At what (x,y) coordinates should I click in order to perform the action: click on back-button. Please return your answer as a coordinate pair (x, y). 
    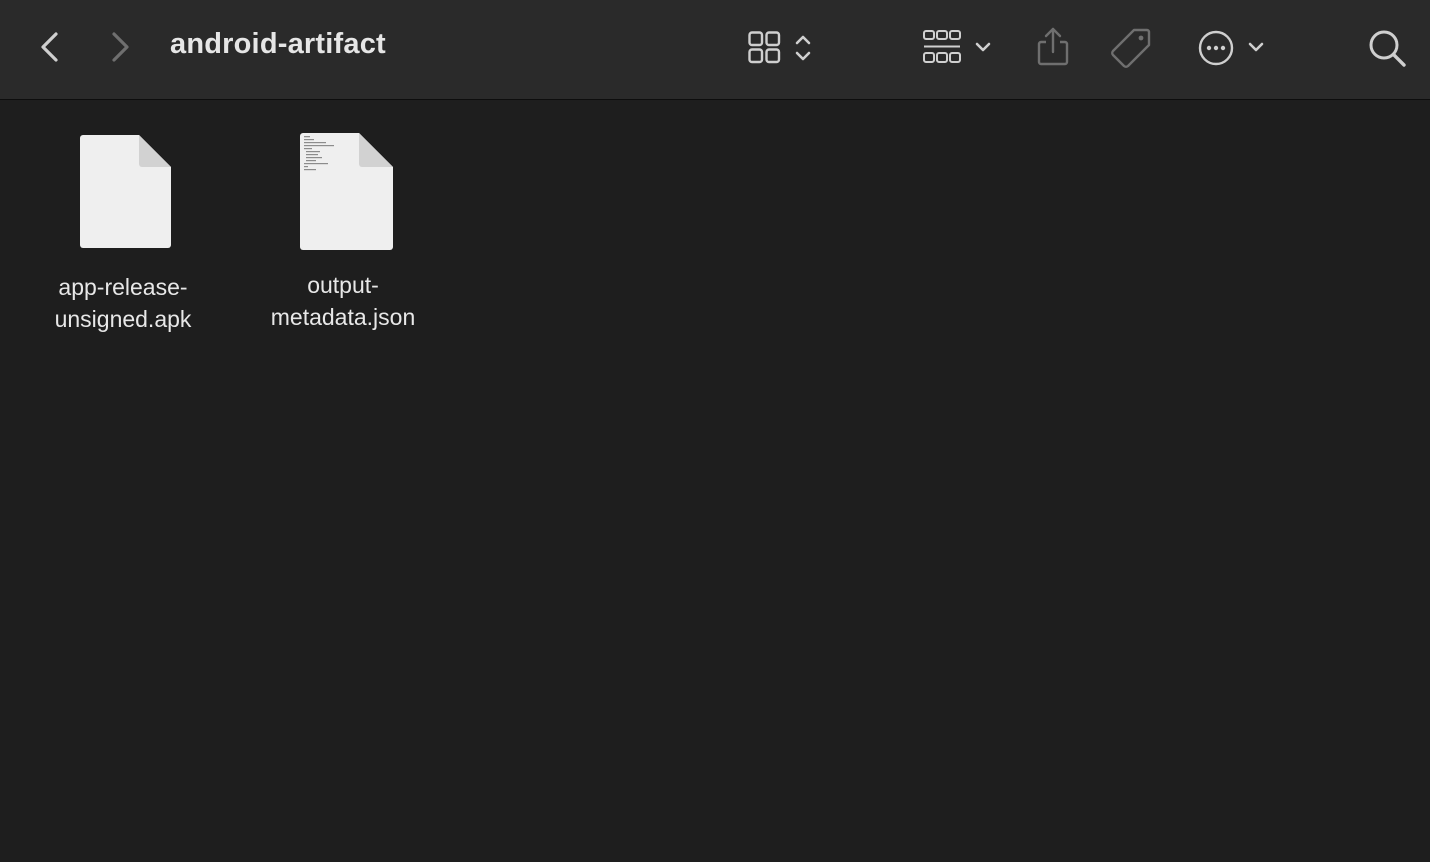
    Looking at the image, I should click on (50, 47).